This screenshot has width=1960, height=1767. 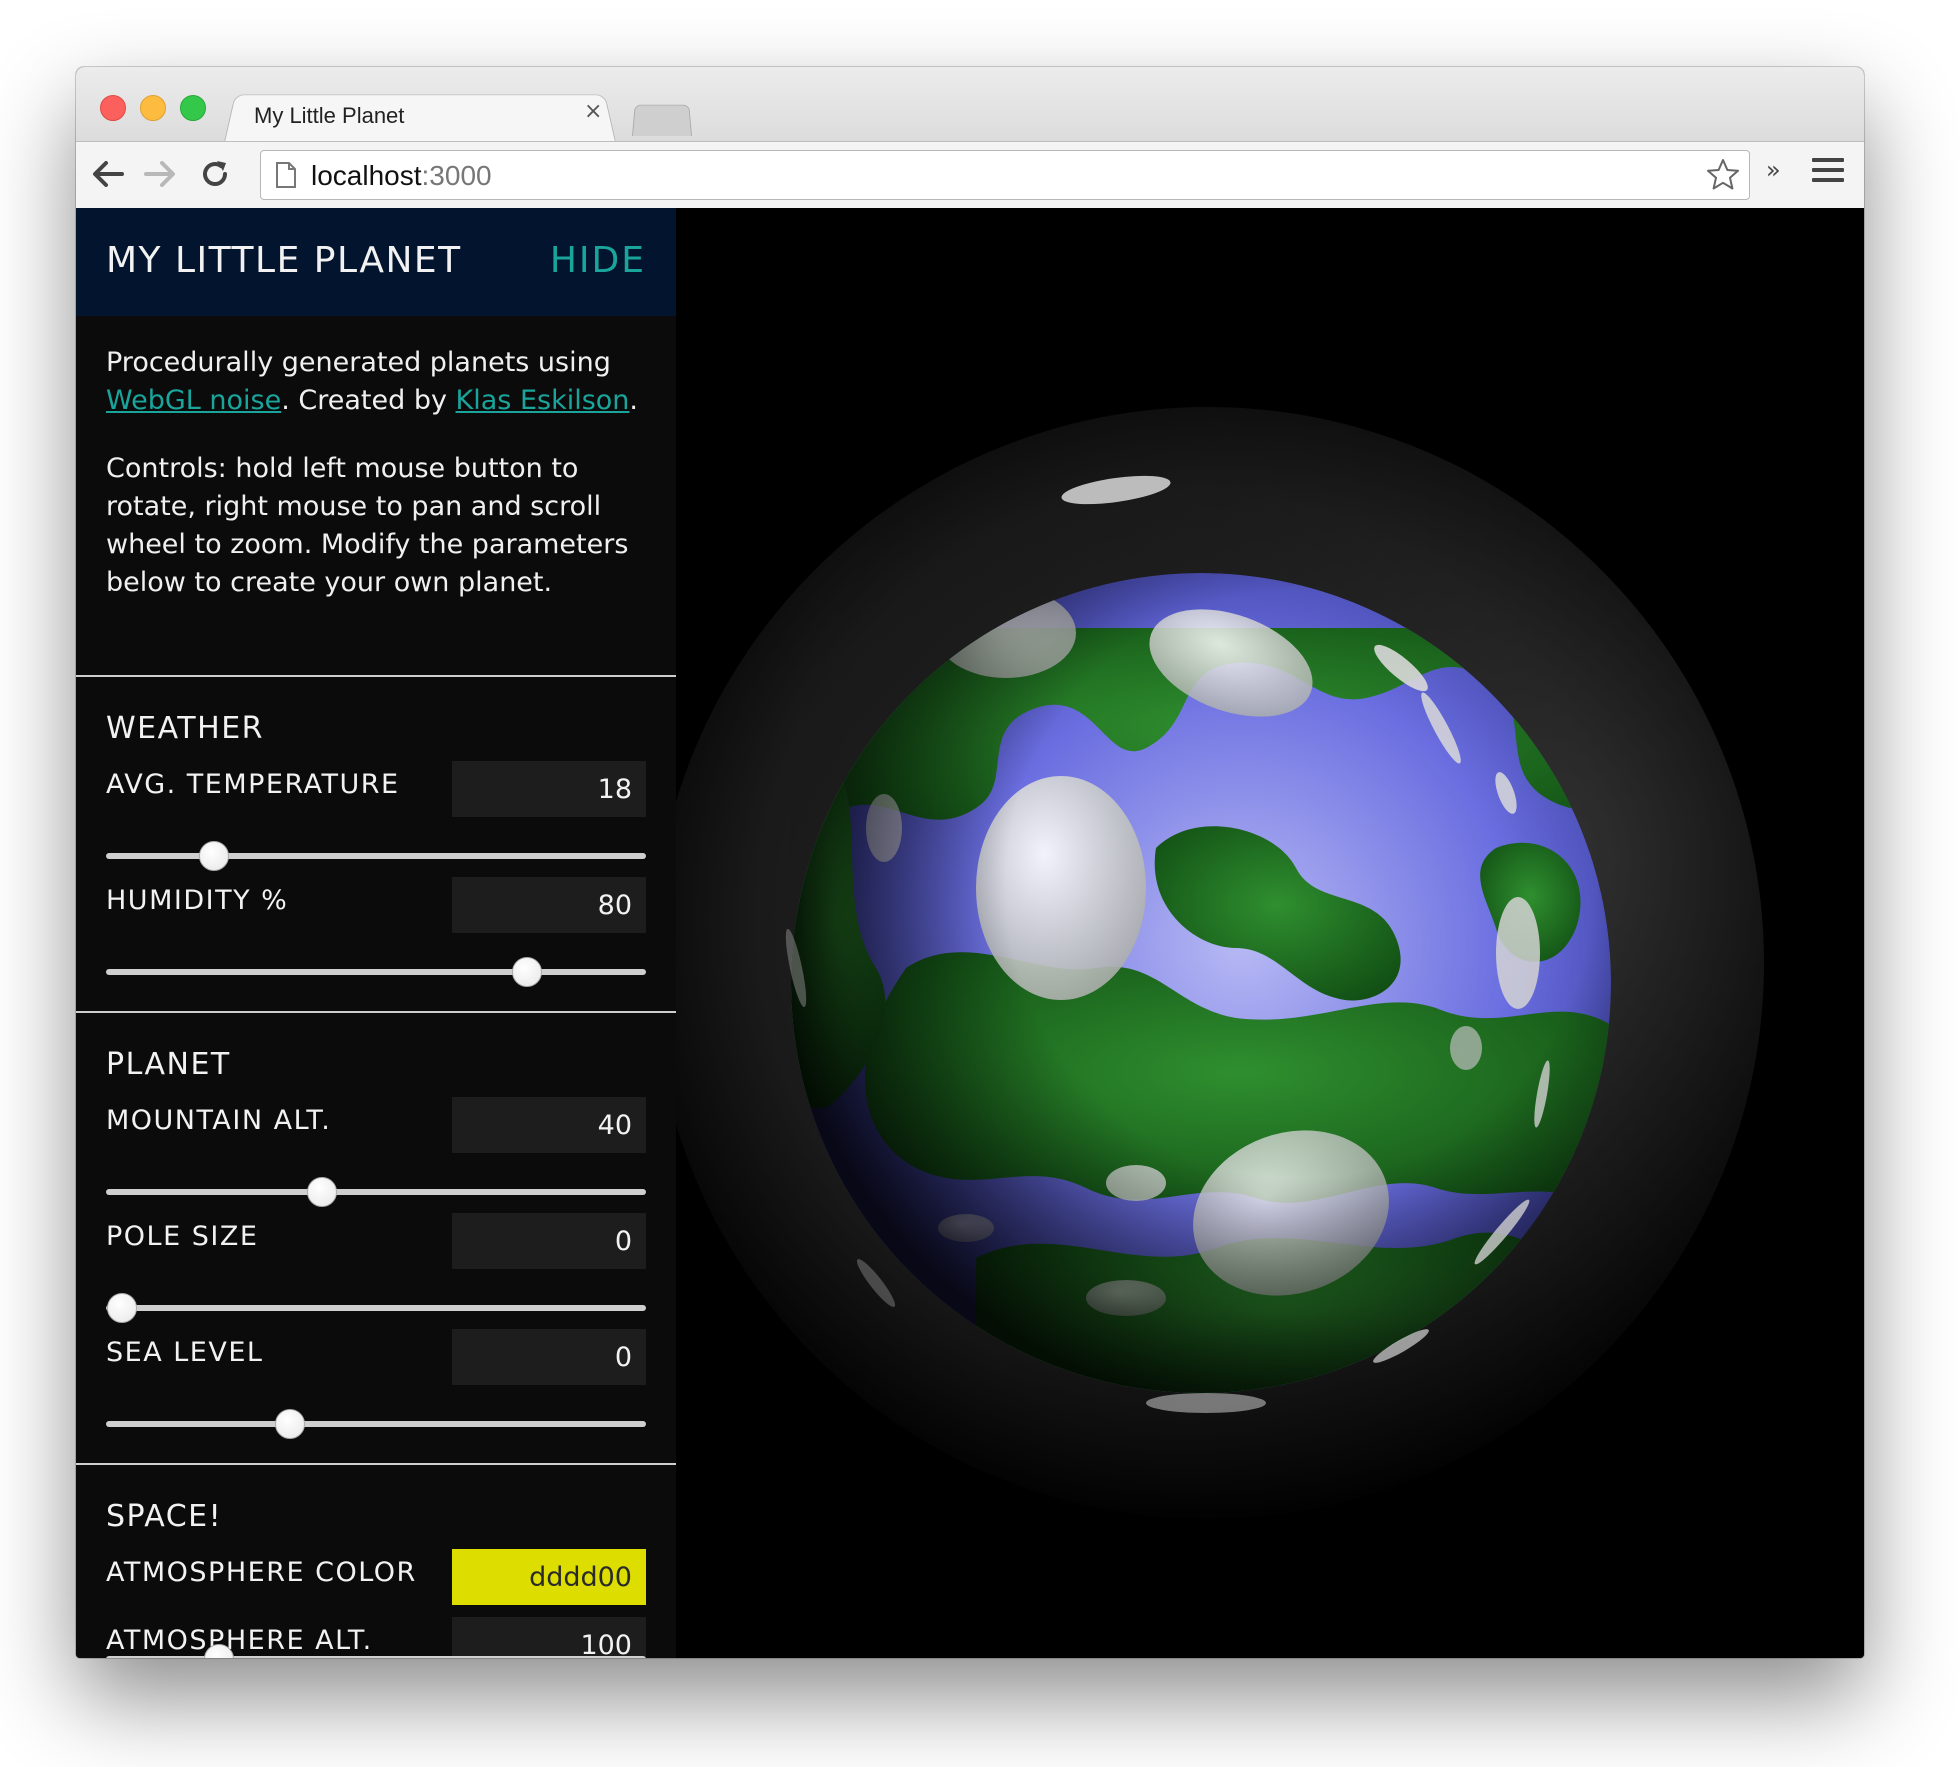 I want to click on reload-icon, so click(x=215, y=173).